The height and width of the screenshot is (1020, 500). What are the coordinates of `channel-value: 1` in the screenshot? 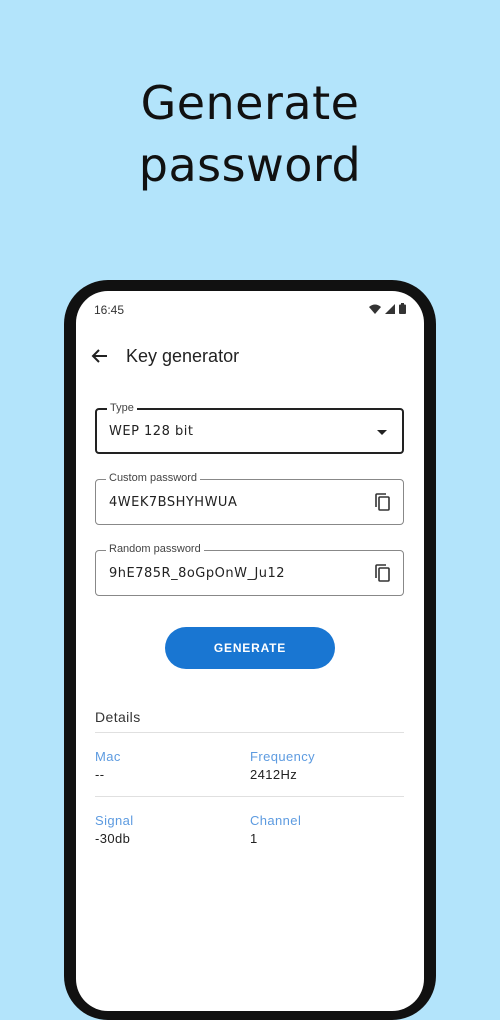 It's located at (254, 838).